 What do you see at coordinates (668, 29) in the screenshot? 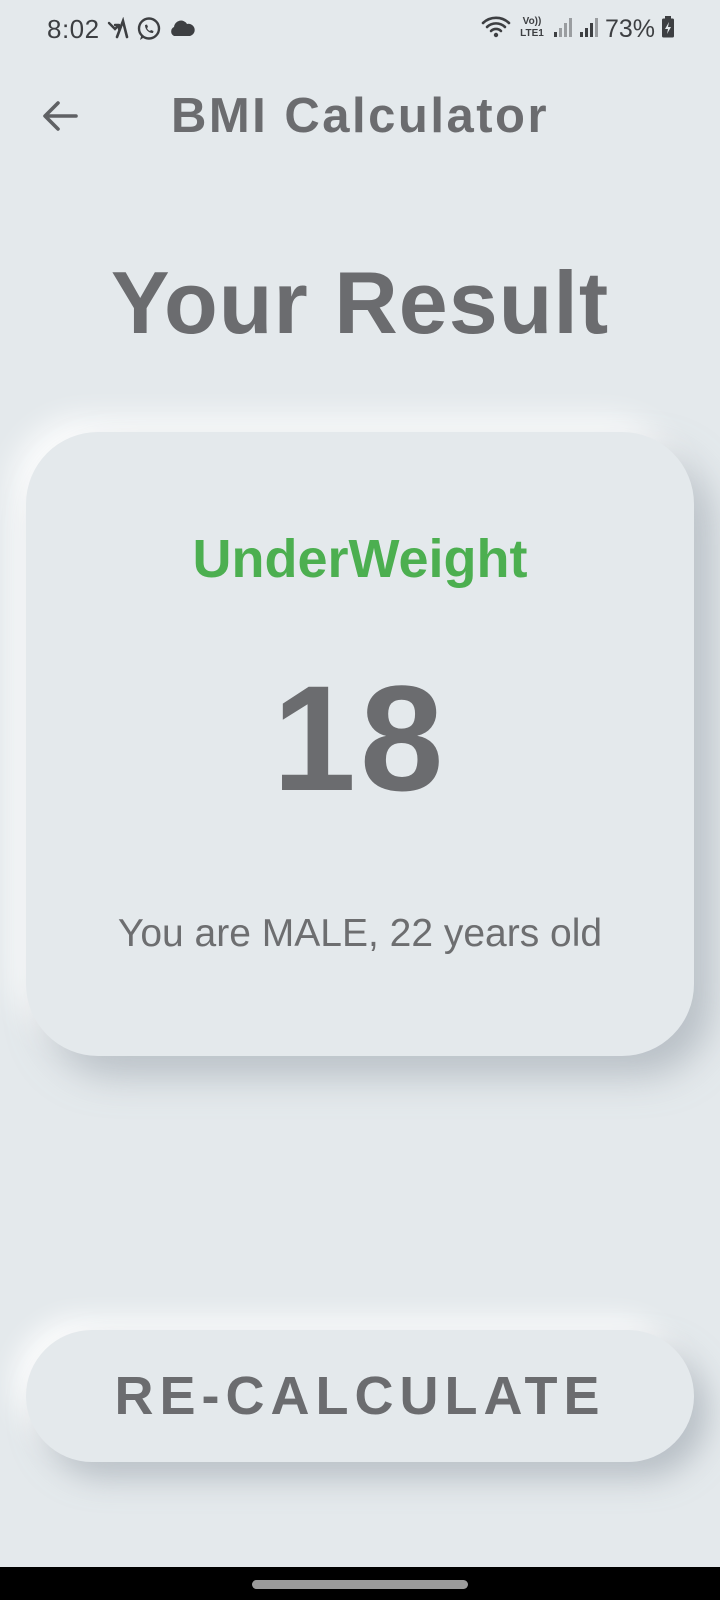
I see `battery-charging-icon` at bounding box center [668, 29].